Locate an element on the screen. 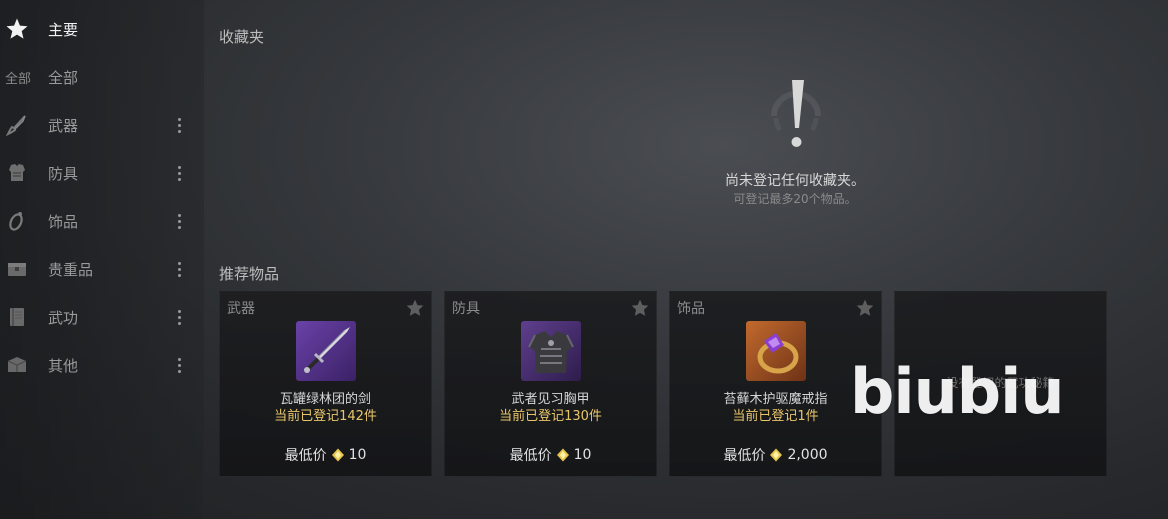 Image resolution: width=1168 pixels, height=519 pixels. sword-item-icon is located at coordinates (326, 351).